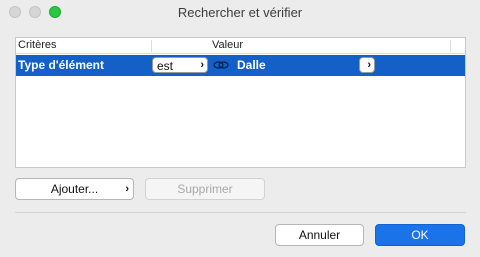 The width and height of the screenshot is (480, 257). I want to click on window-title: Rechercher et vérifier, so click(240, 12).